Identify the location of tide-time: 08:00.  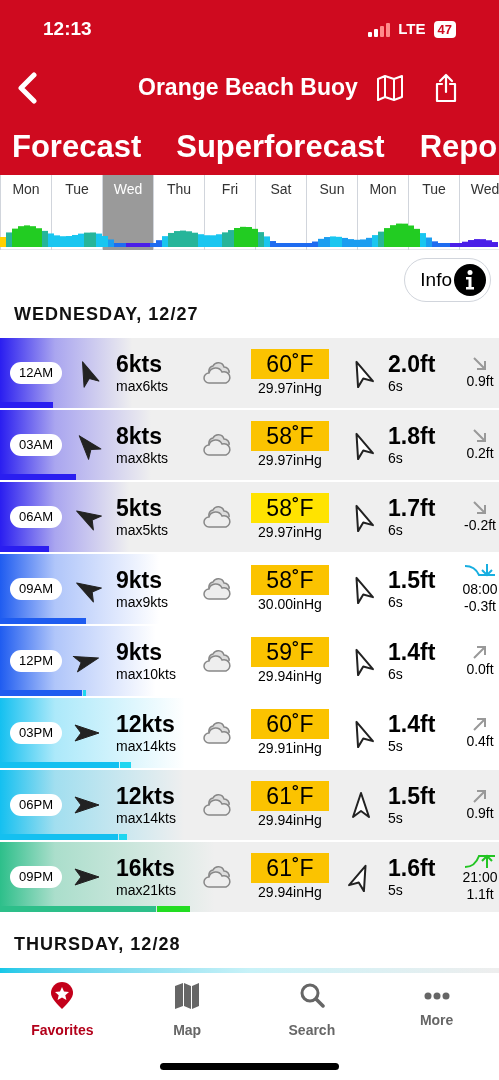
(480, 589).